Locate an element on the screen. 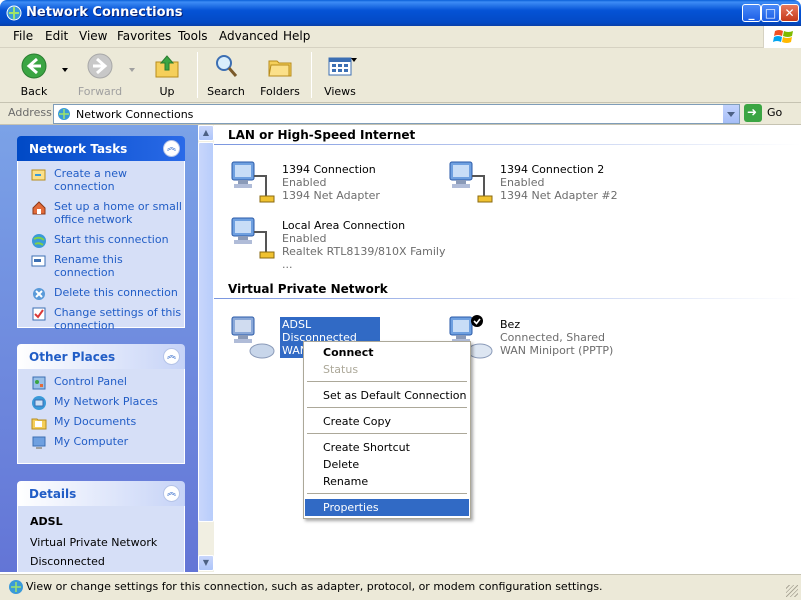  scrollbar-thumb is located at coordinates (206, 332).